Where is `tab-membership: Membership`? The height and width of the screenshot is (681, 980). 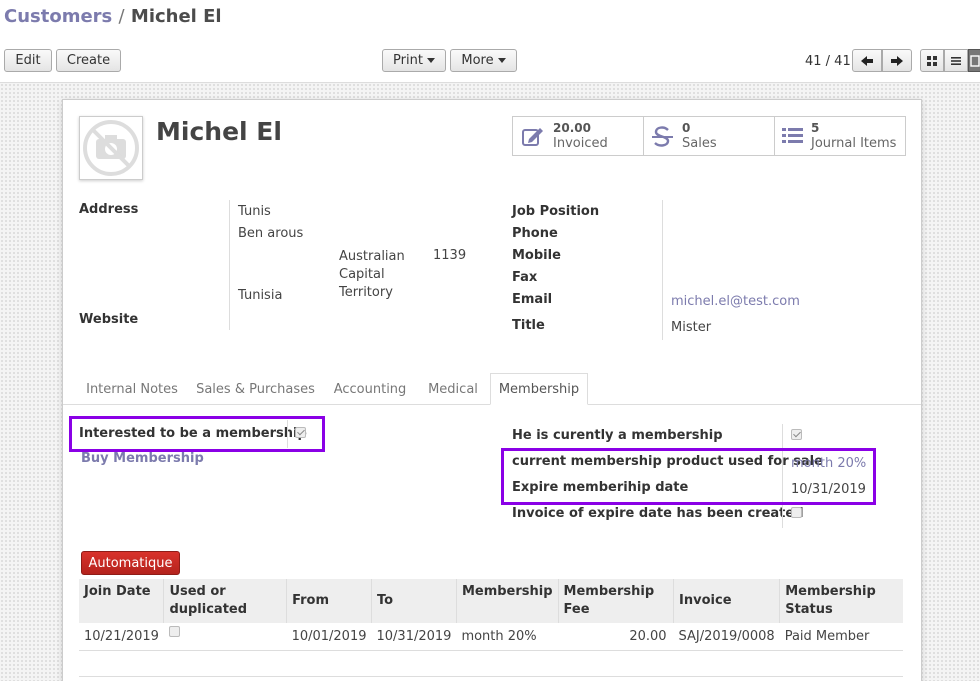 tab-membership: Membership is located at coordinates (539, 389).